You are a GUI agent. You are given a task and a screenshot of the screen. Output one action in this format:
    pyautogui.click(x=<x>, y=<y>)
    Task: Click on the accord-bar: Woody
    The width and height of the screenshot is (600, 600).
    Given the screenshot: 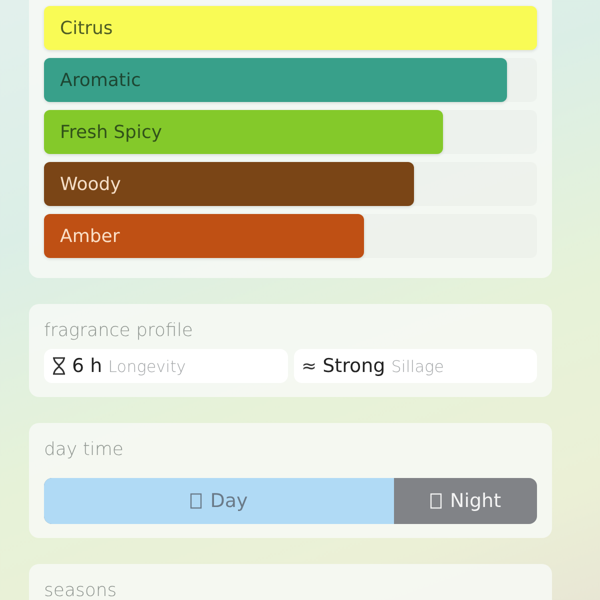 What is the action you would take?
    pyautogui.click(x=229, y=184)
    